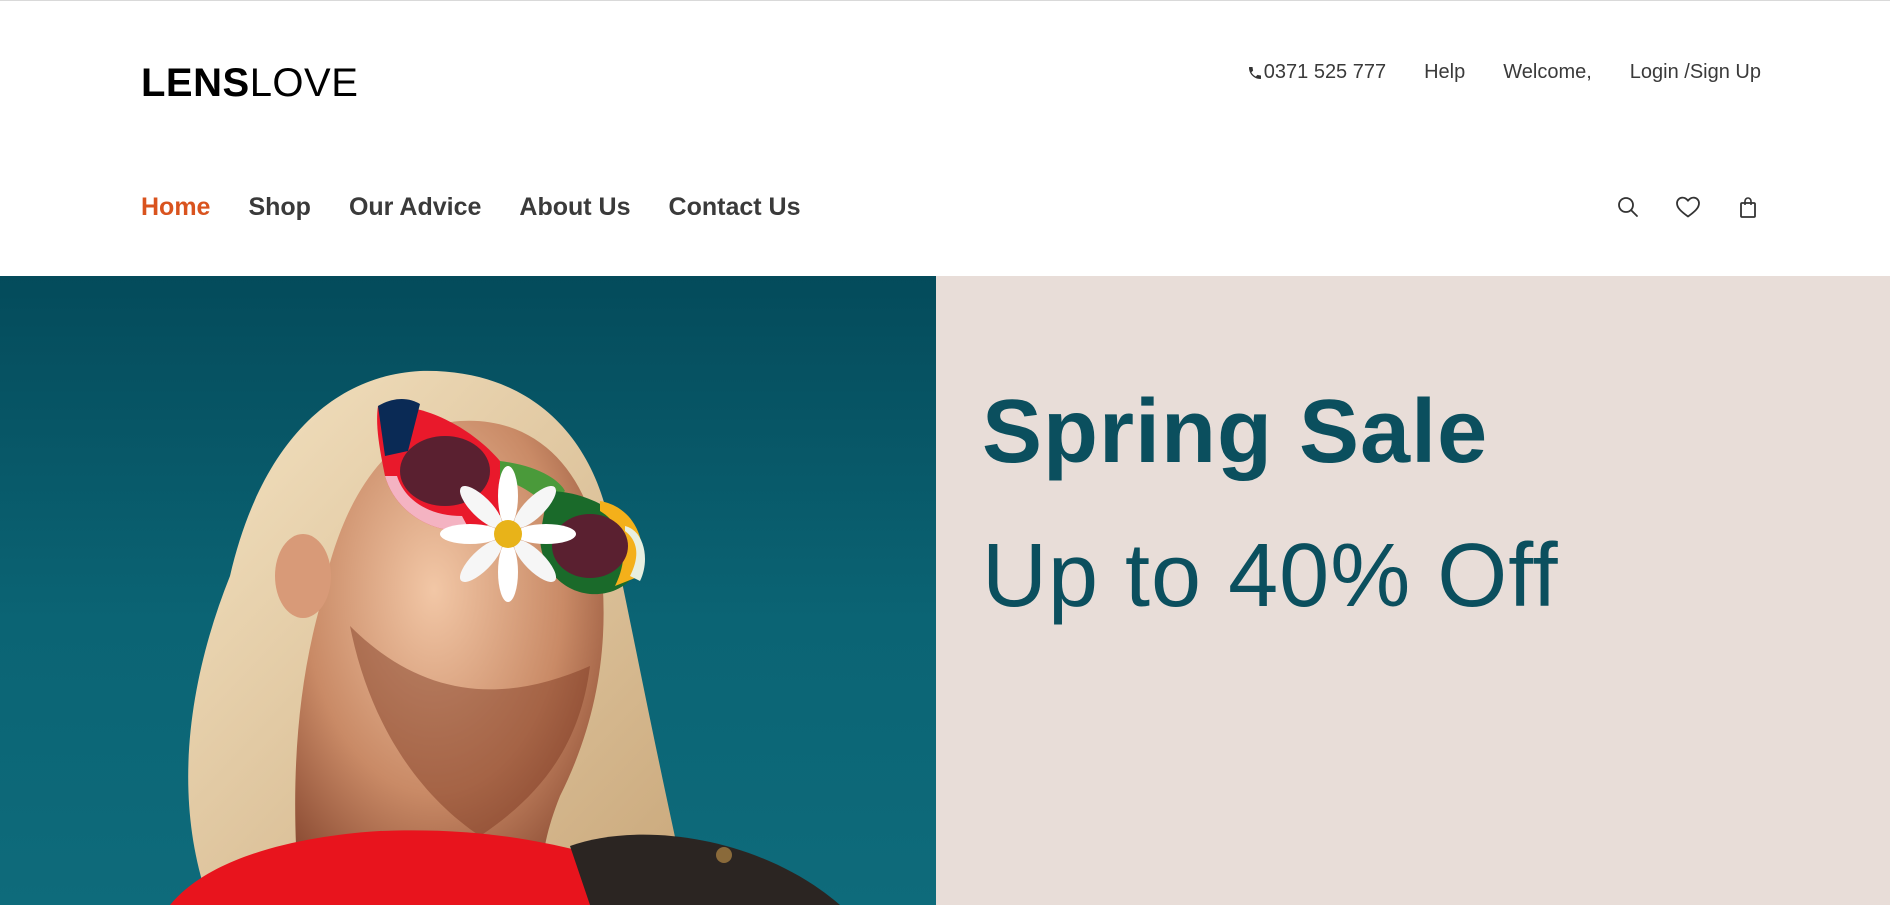 The height and width of the screenshot is (905, 1890). What do you see at coordinates (195, 83) in the screenshot?
I see `logo-bold-text: LENS` at bounding box center [195, 83].